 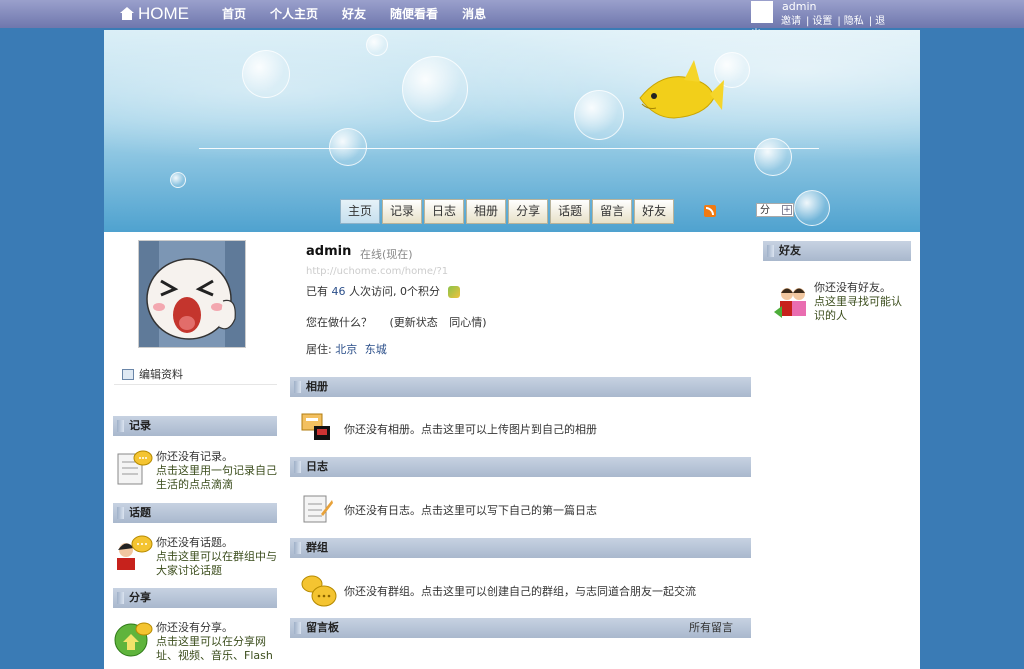 I want to click on profile-visits: 已有 46 人次访问, 0个积分, so click(x=383, y=291).